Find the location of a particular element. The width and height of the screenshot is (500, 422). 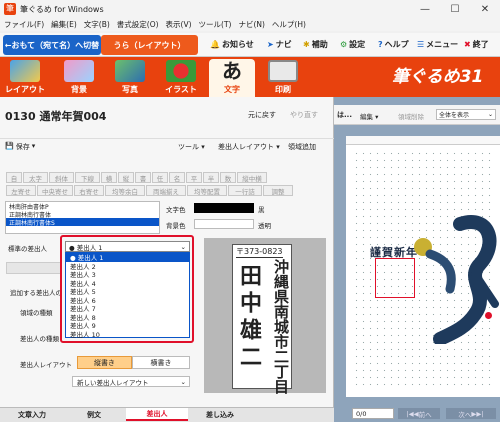

align-button: 中央寄せ is located at coordinates (55, 190).